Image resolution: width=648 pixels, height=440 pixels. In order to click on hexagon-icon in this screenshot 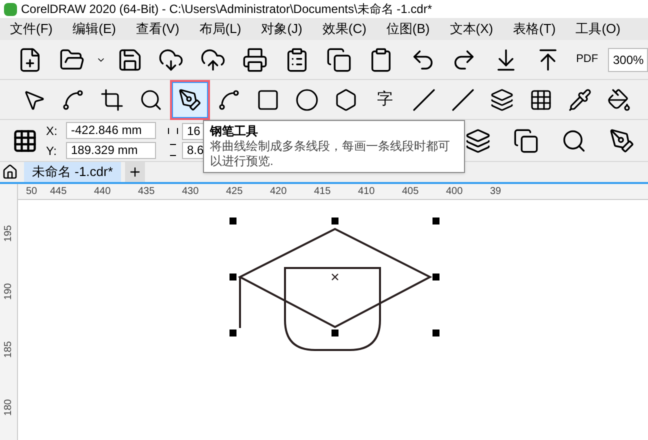, I will do `click(346, 100)`.